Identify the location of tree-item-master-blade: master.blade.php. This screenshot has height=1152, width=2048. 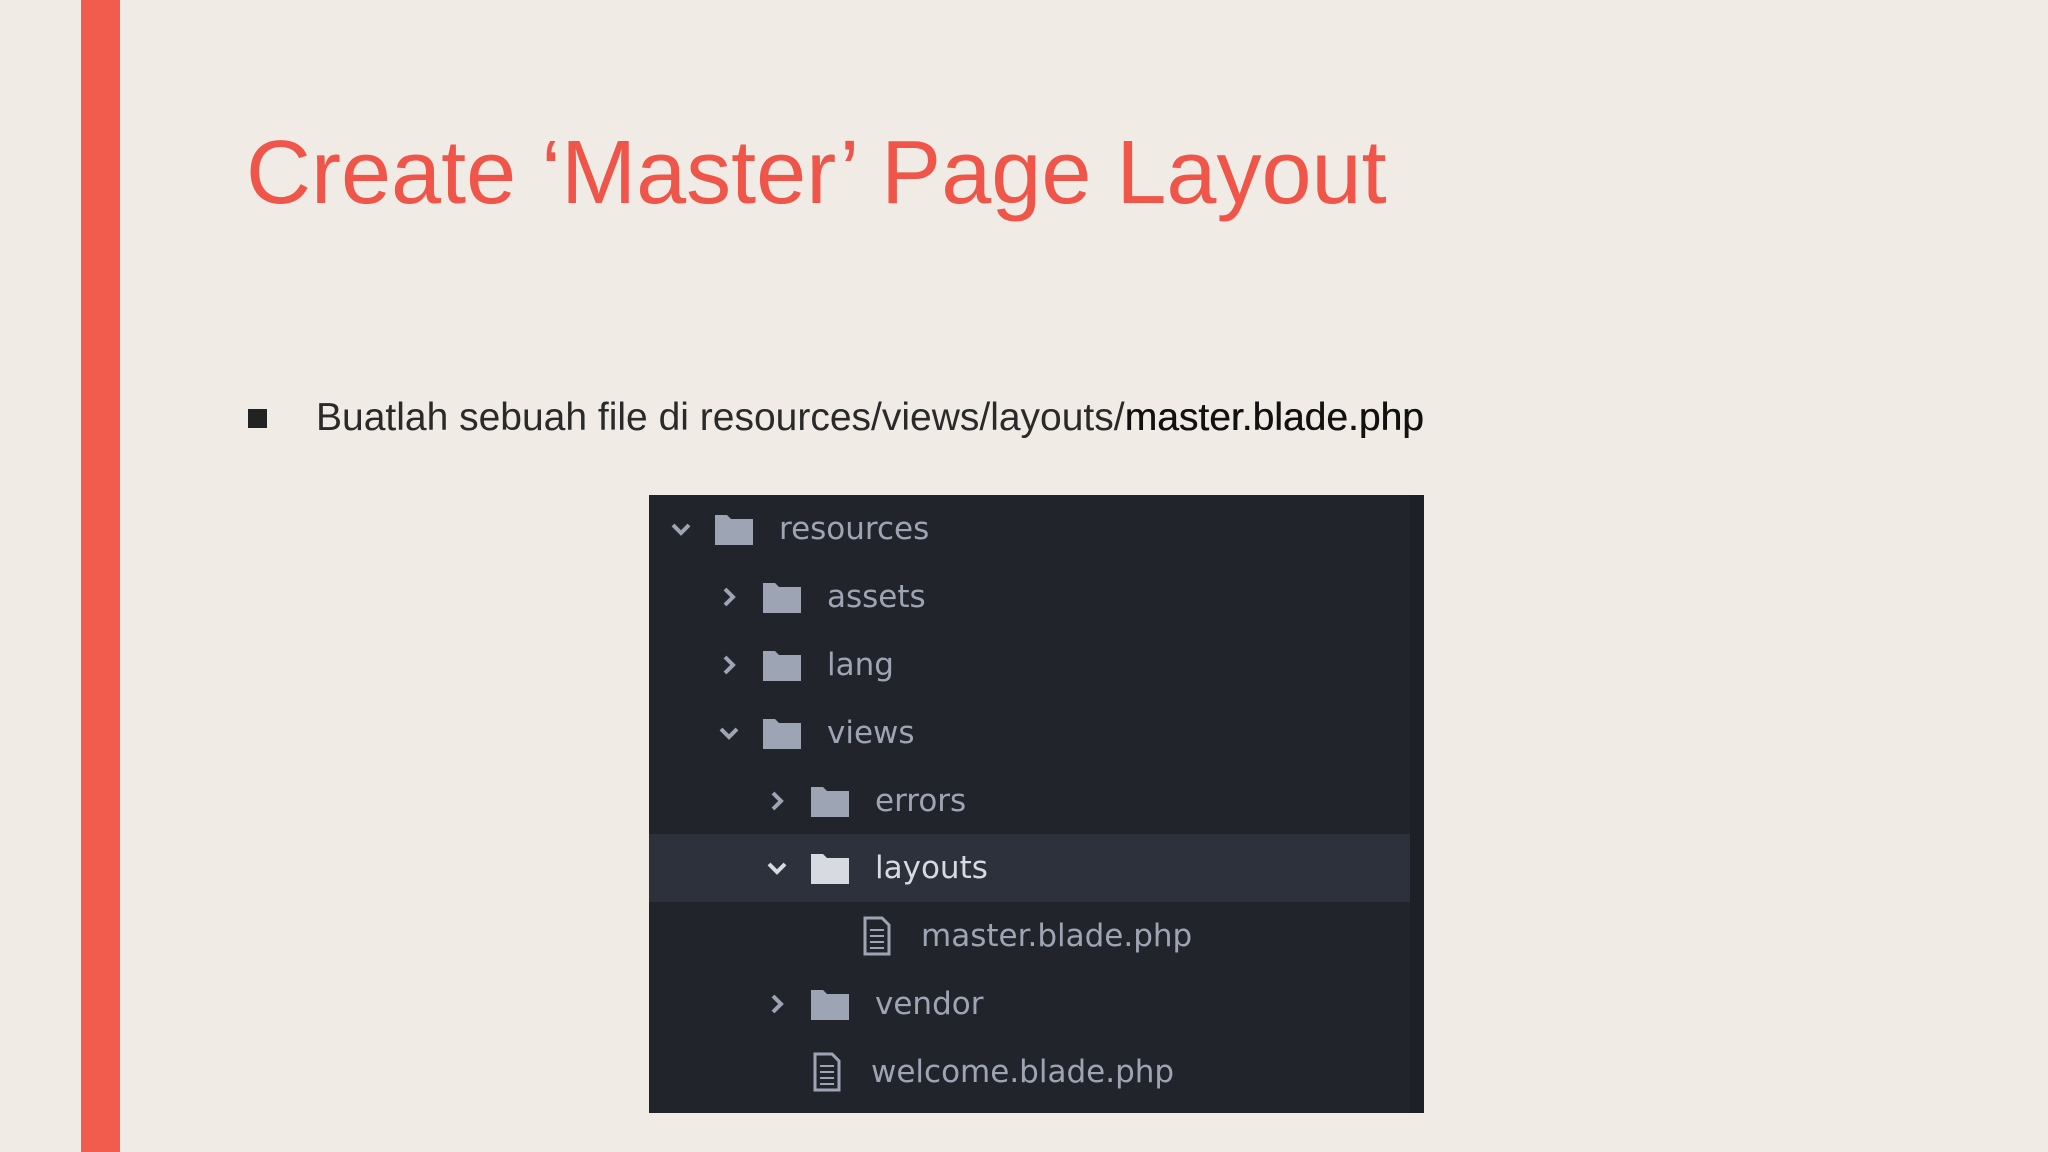
(1036, 936).